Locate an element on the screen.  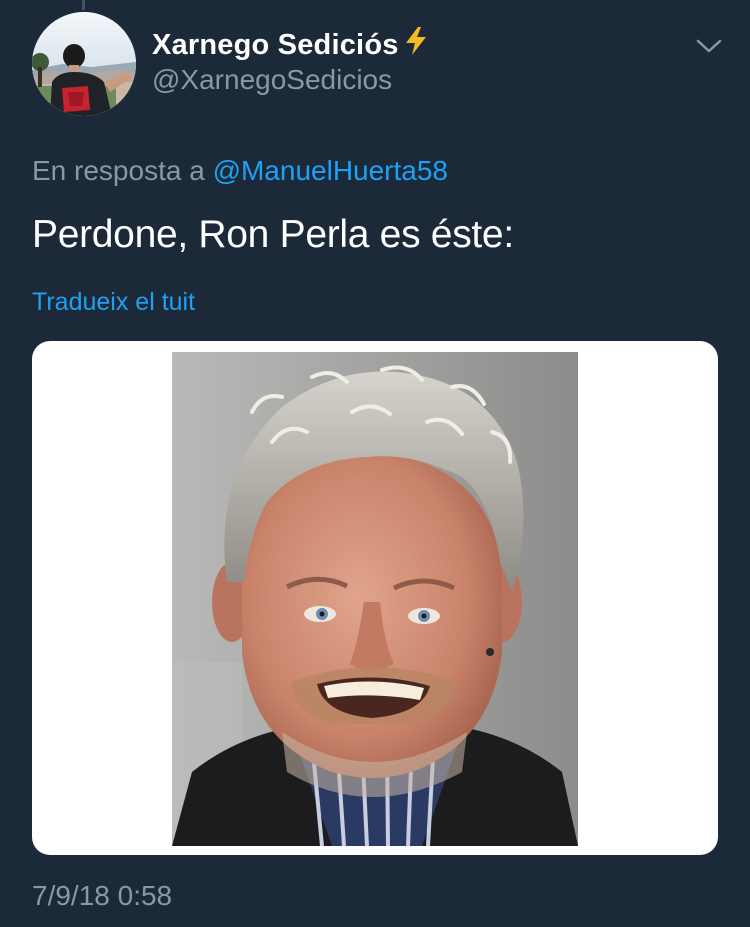
reply-prefix: En resposta a is located at coordinates (118, 170).